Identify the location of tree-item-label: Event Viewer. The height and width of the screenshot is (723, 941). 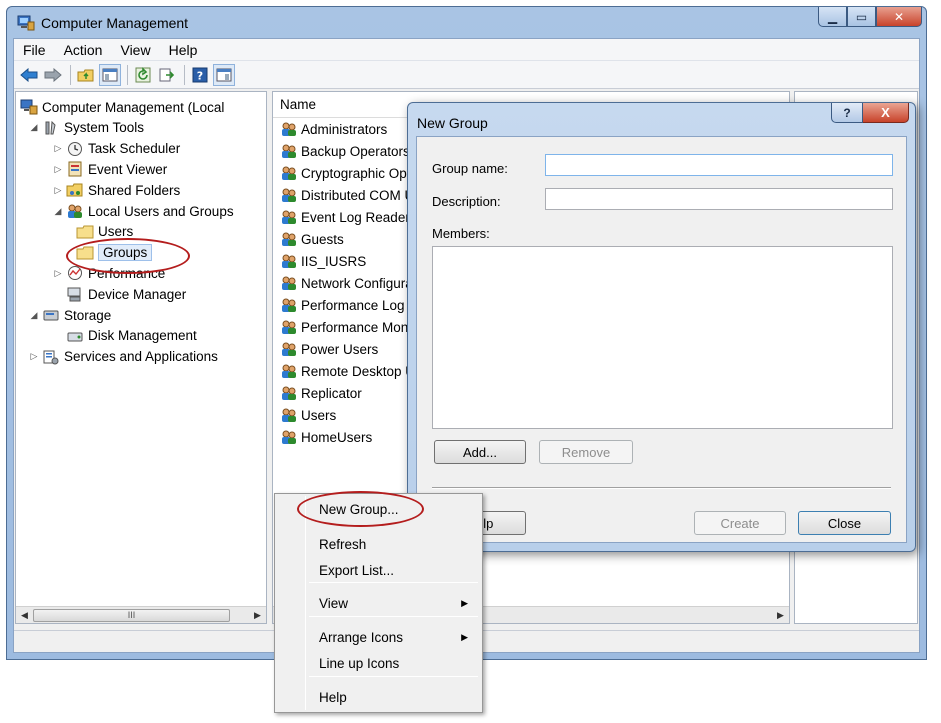
(128, 169).